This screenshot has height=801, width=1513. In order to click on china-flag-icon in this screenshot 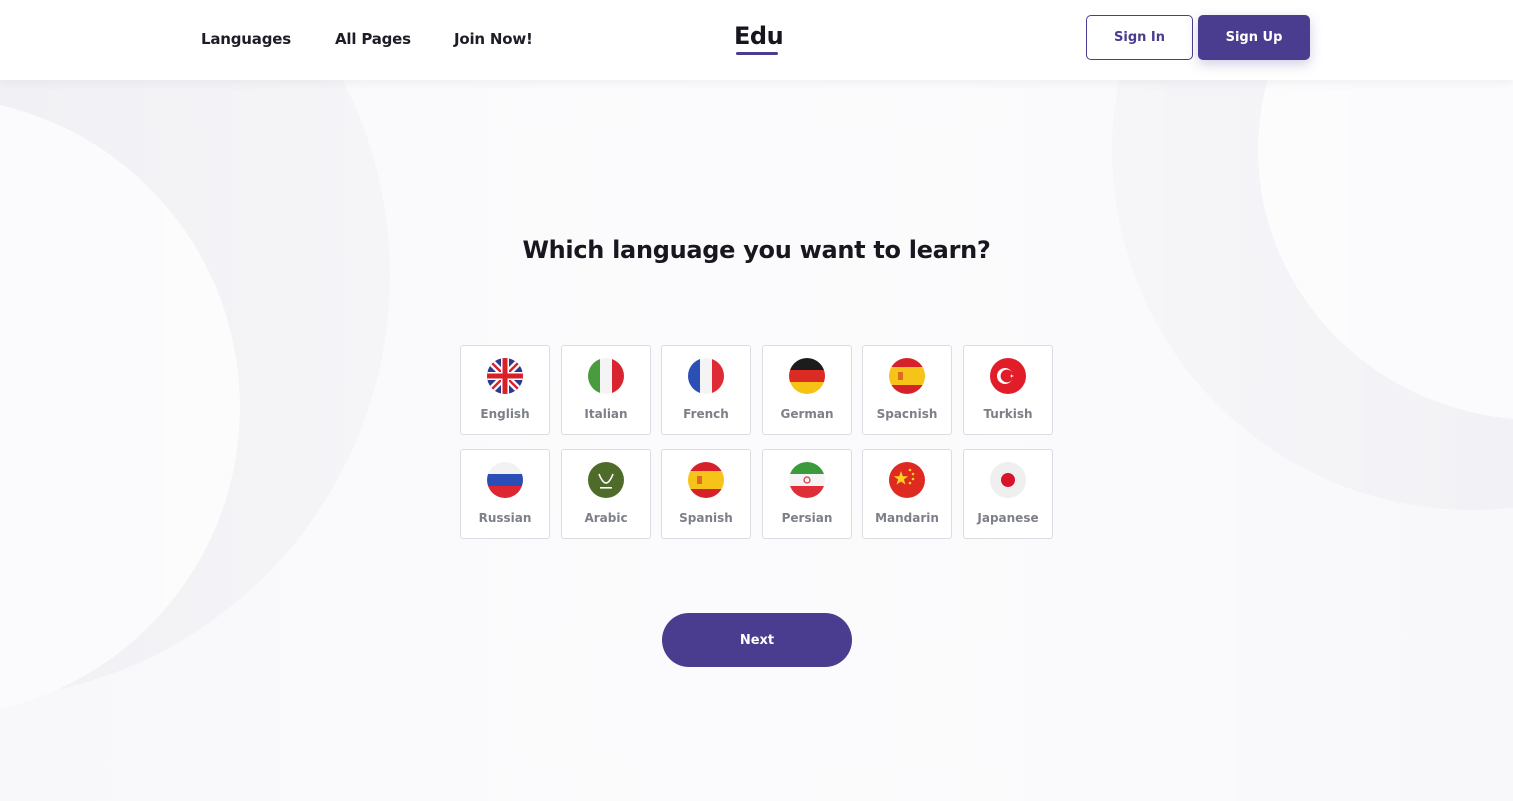, I will do `click(907, 480)`.